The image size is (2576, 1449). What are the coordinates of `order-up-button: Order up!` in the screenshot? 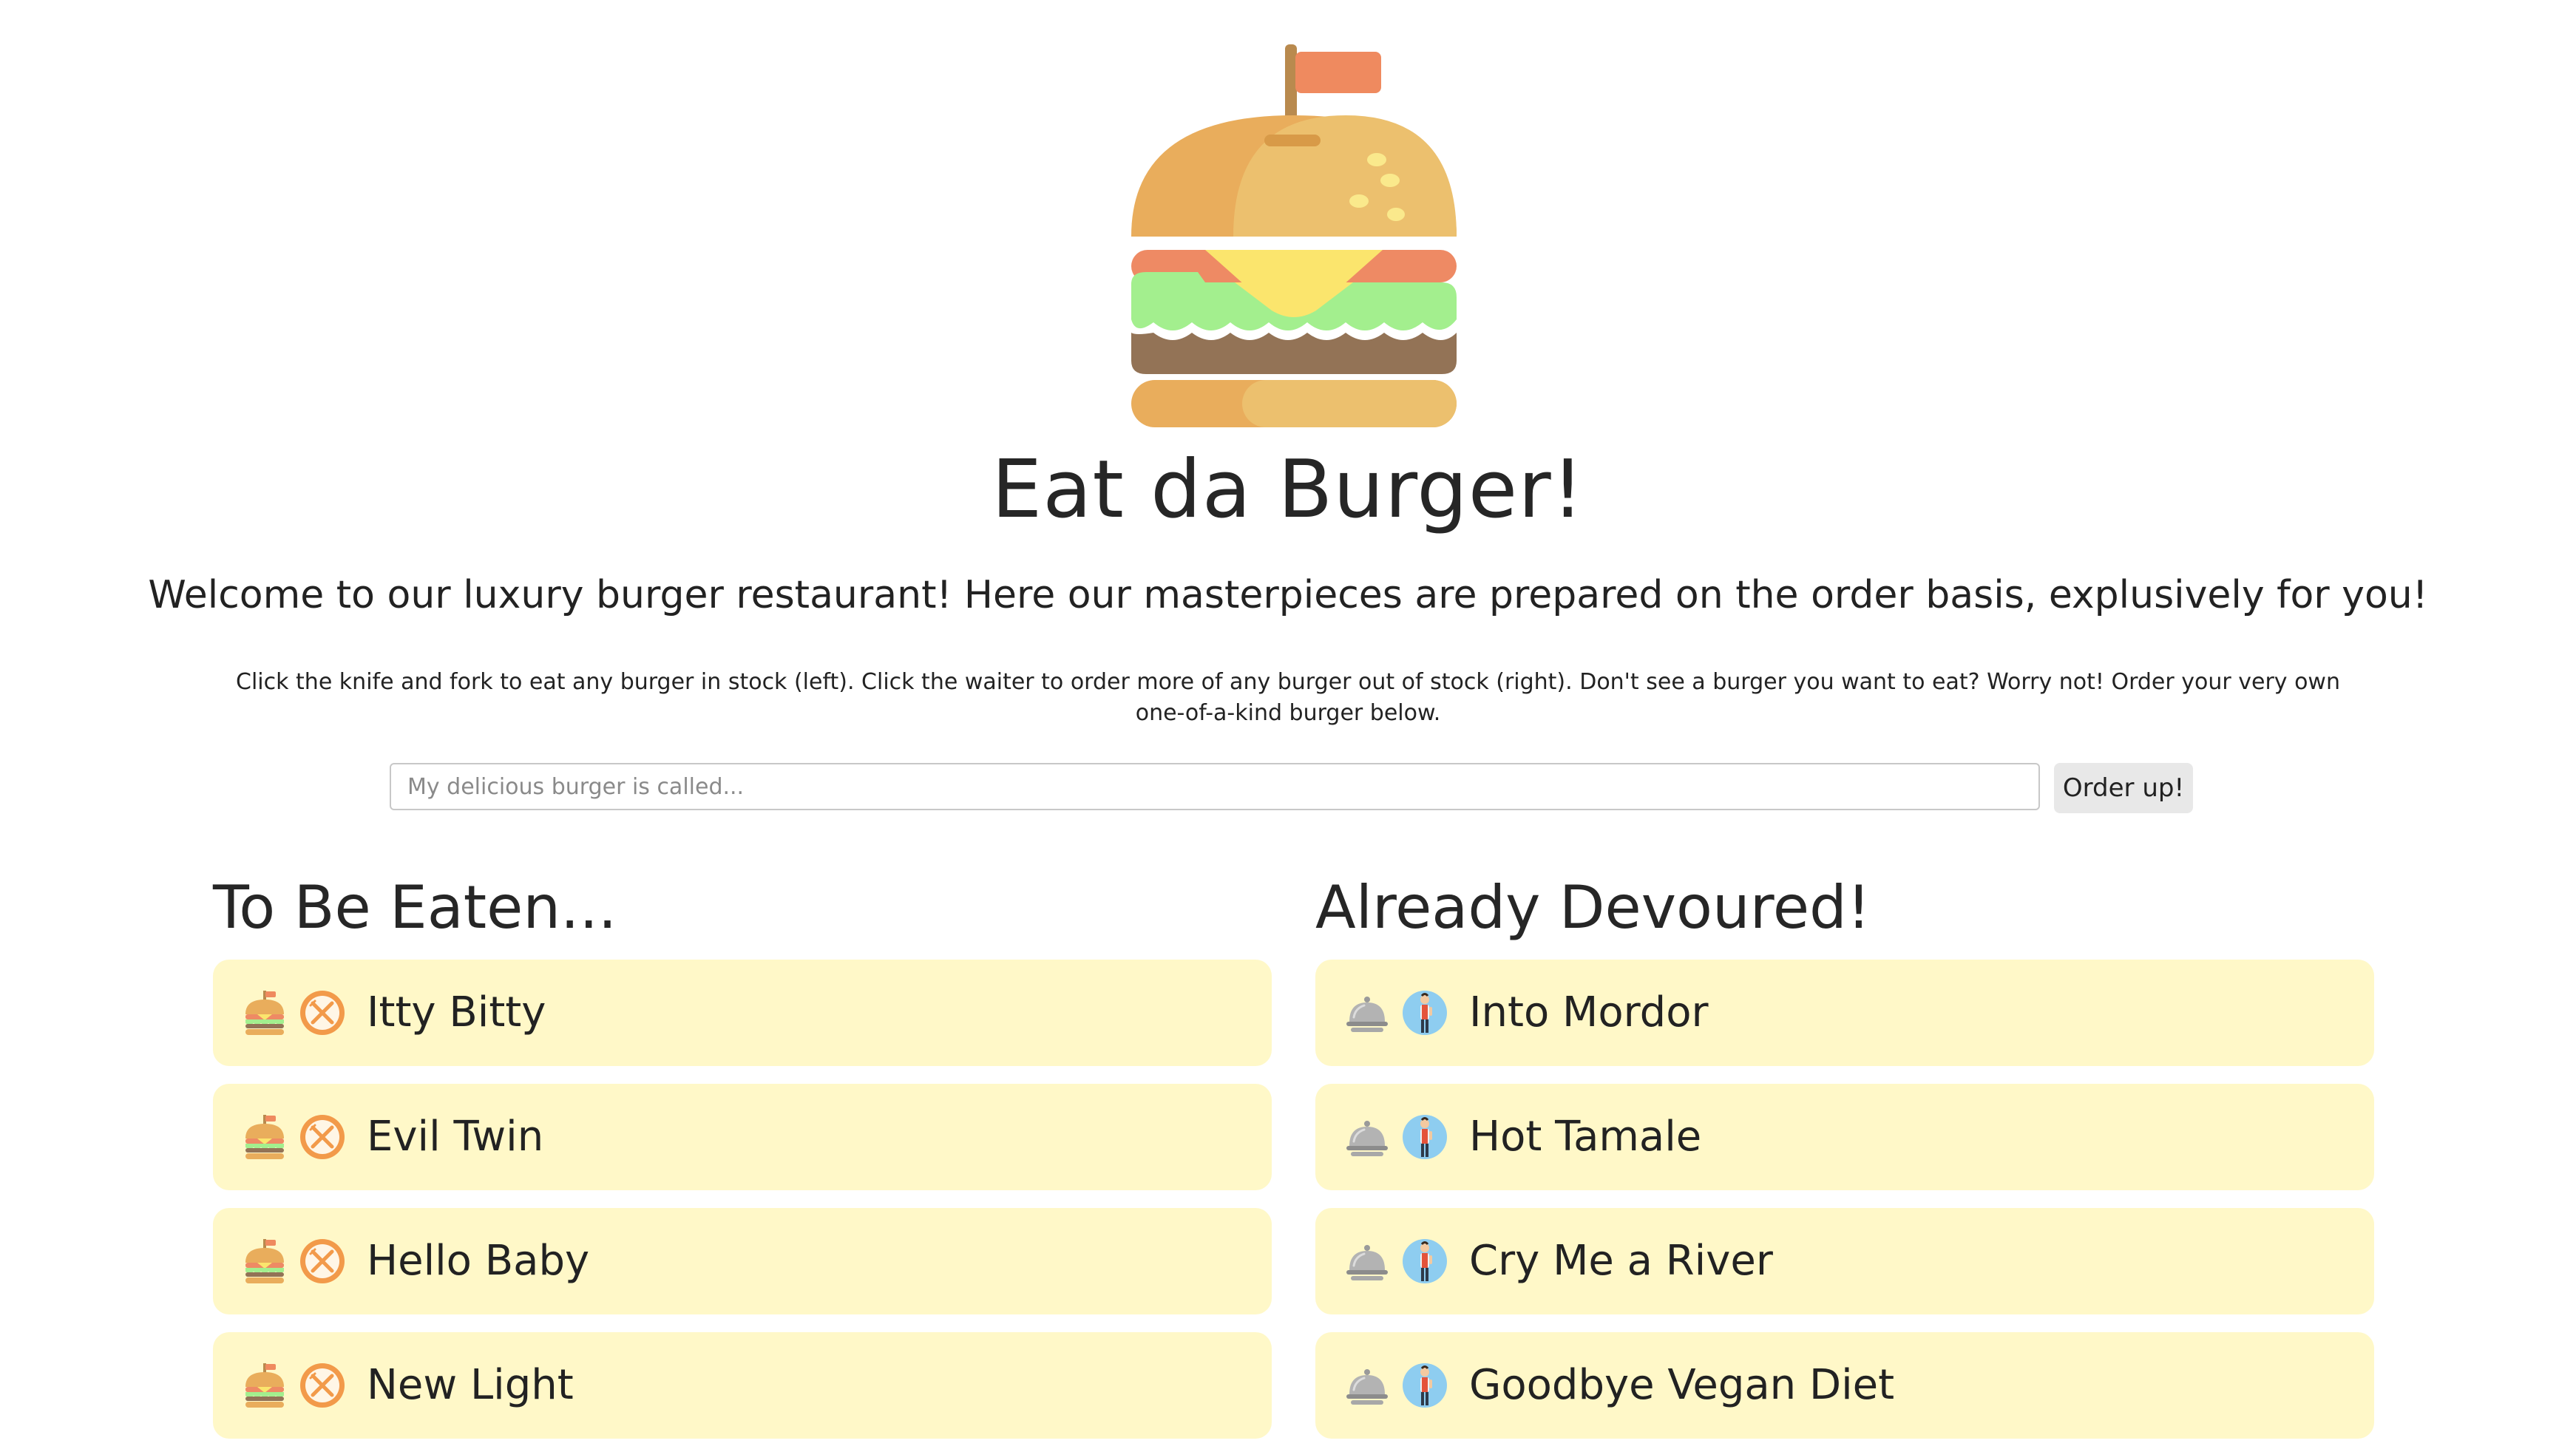 It's located at (2123, 788).